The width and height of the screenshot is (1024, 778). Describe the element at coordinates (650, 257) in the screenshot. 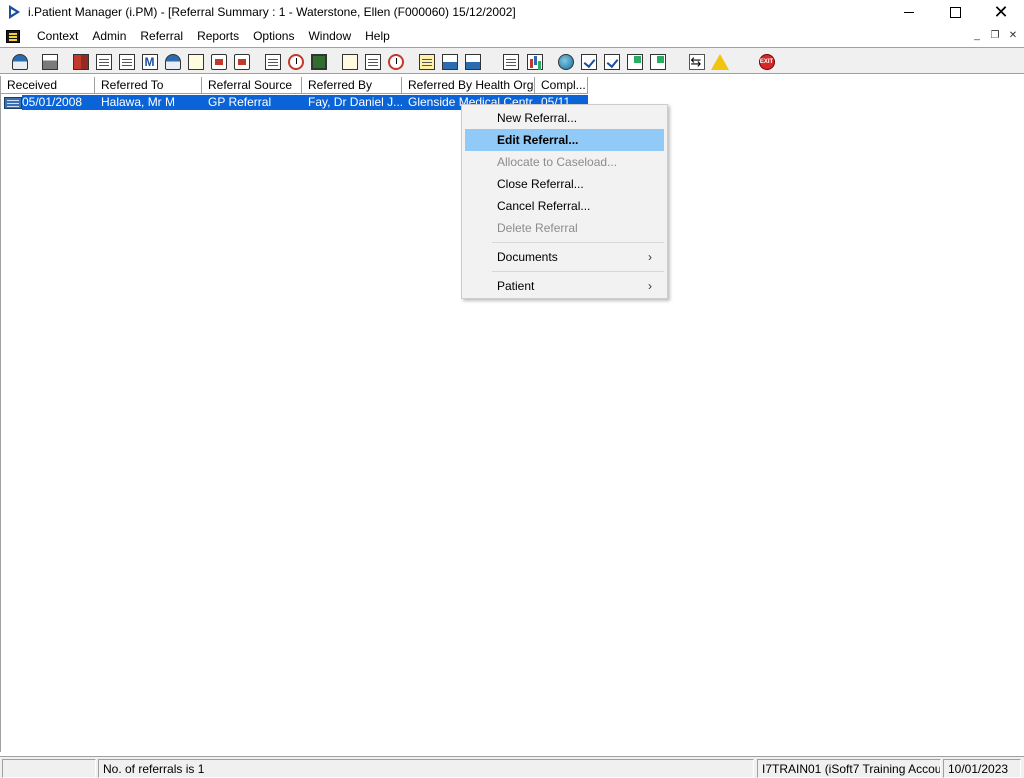

I see `chevron-right-icon: ›` at that location.